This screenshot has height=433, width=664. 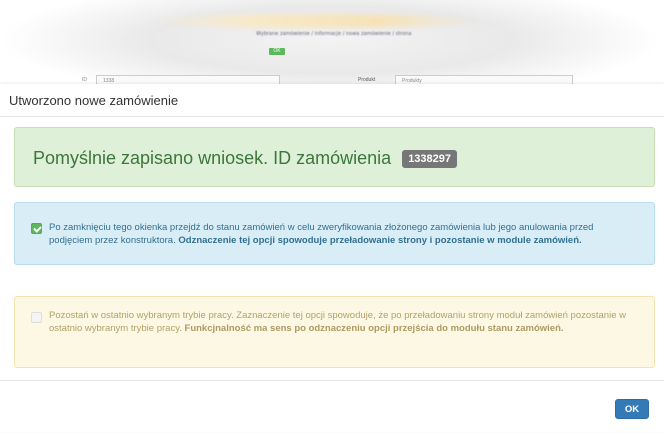 What do you see at coordinates (36, 317) in the screenshot?
I see `stay-in-mode-checkbox` at bounding box center [36, 317].